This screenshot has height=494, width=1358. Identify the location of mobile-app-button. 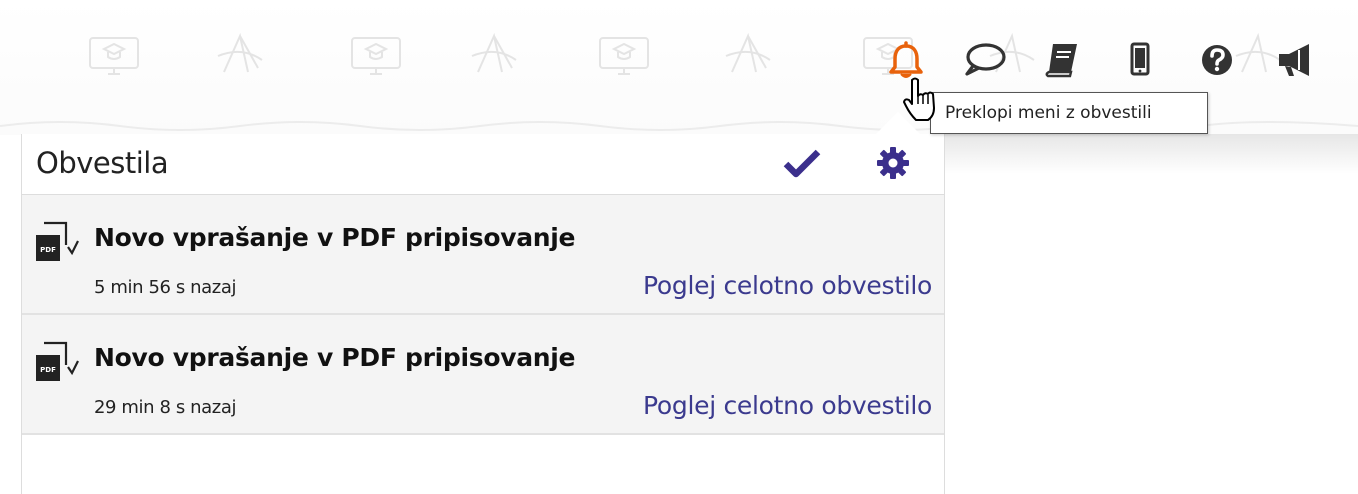
(1140, 60).